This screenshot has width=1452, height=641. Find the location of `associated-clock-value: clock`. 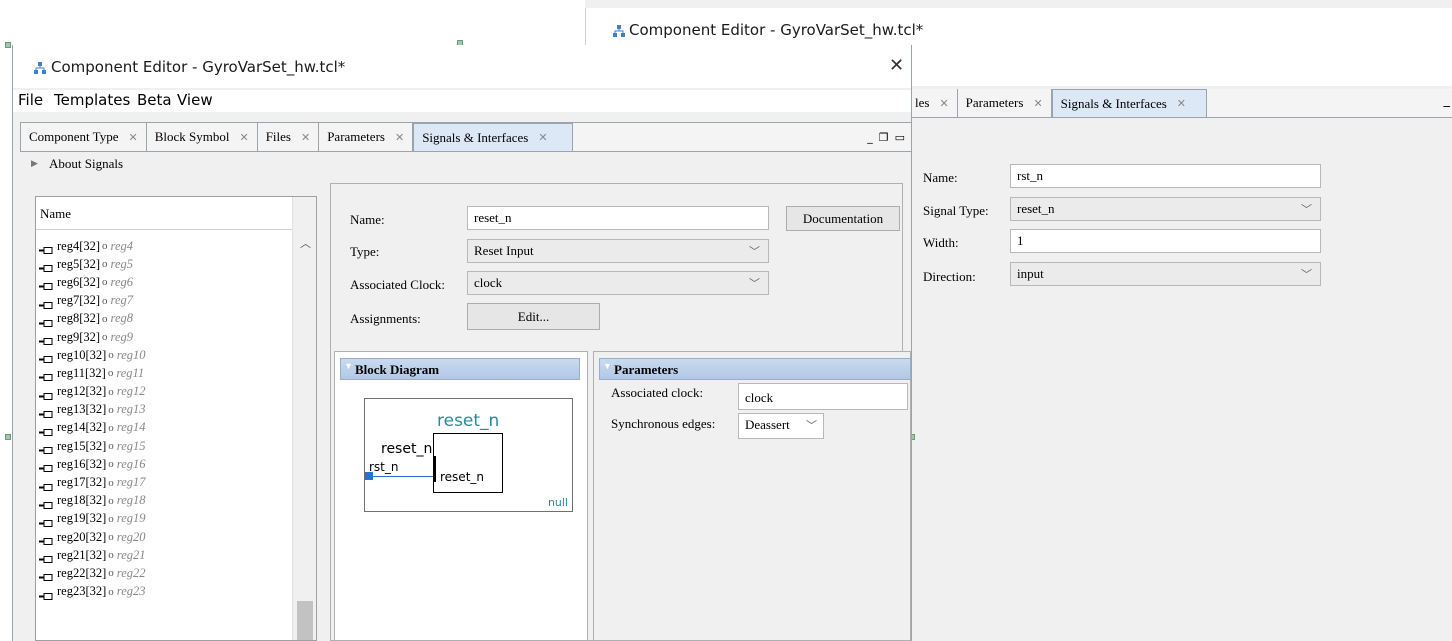

associated-clock-value: clock is located at coordinates (488, 282).